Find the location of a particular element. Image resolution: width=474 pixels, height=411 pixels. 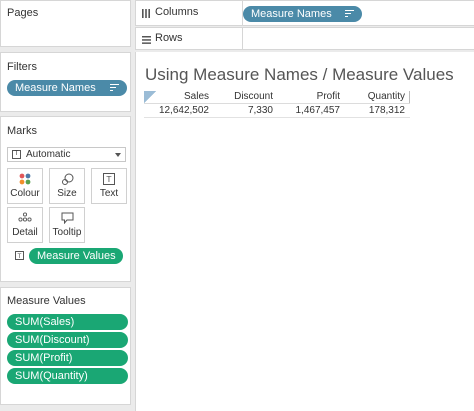

columns-measure-names-pill: Measure Names is located at coordinates (302, 14).